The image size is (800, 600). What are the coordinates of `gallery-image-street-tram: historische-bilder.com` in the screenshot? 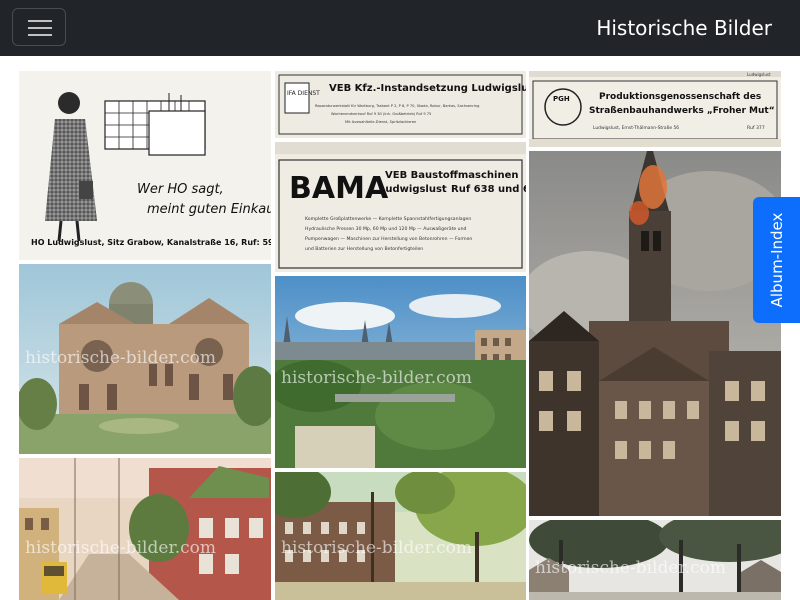 It's located at (145, 529).